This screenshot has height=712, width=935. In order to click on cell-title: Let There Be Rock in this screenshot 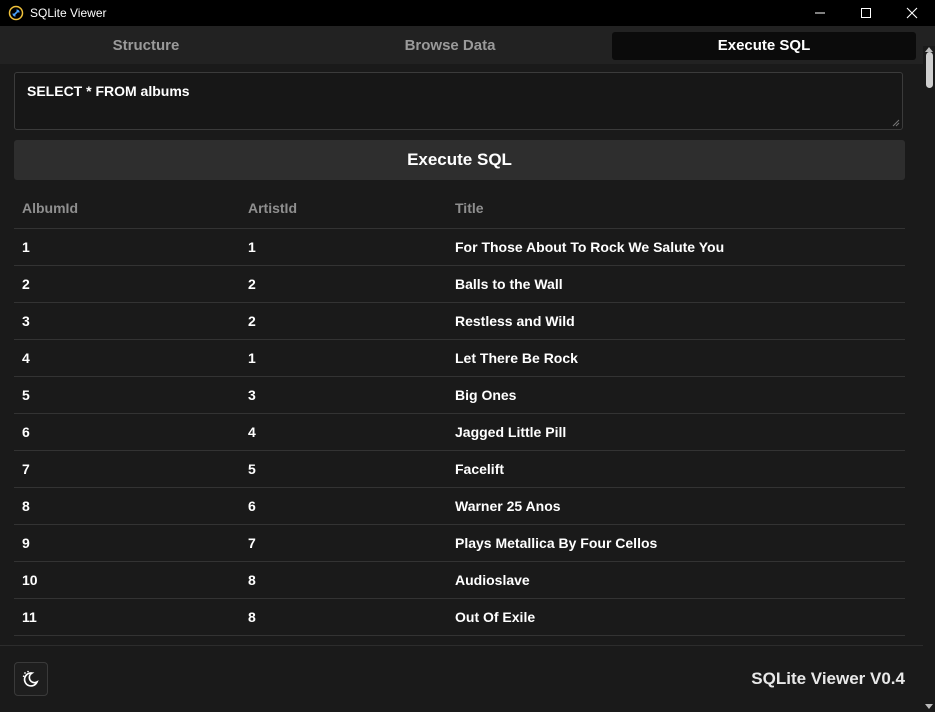, I will do `click(676, 358)`.